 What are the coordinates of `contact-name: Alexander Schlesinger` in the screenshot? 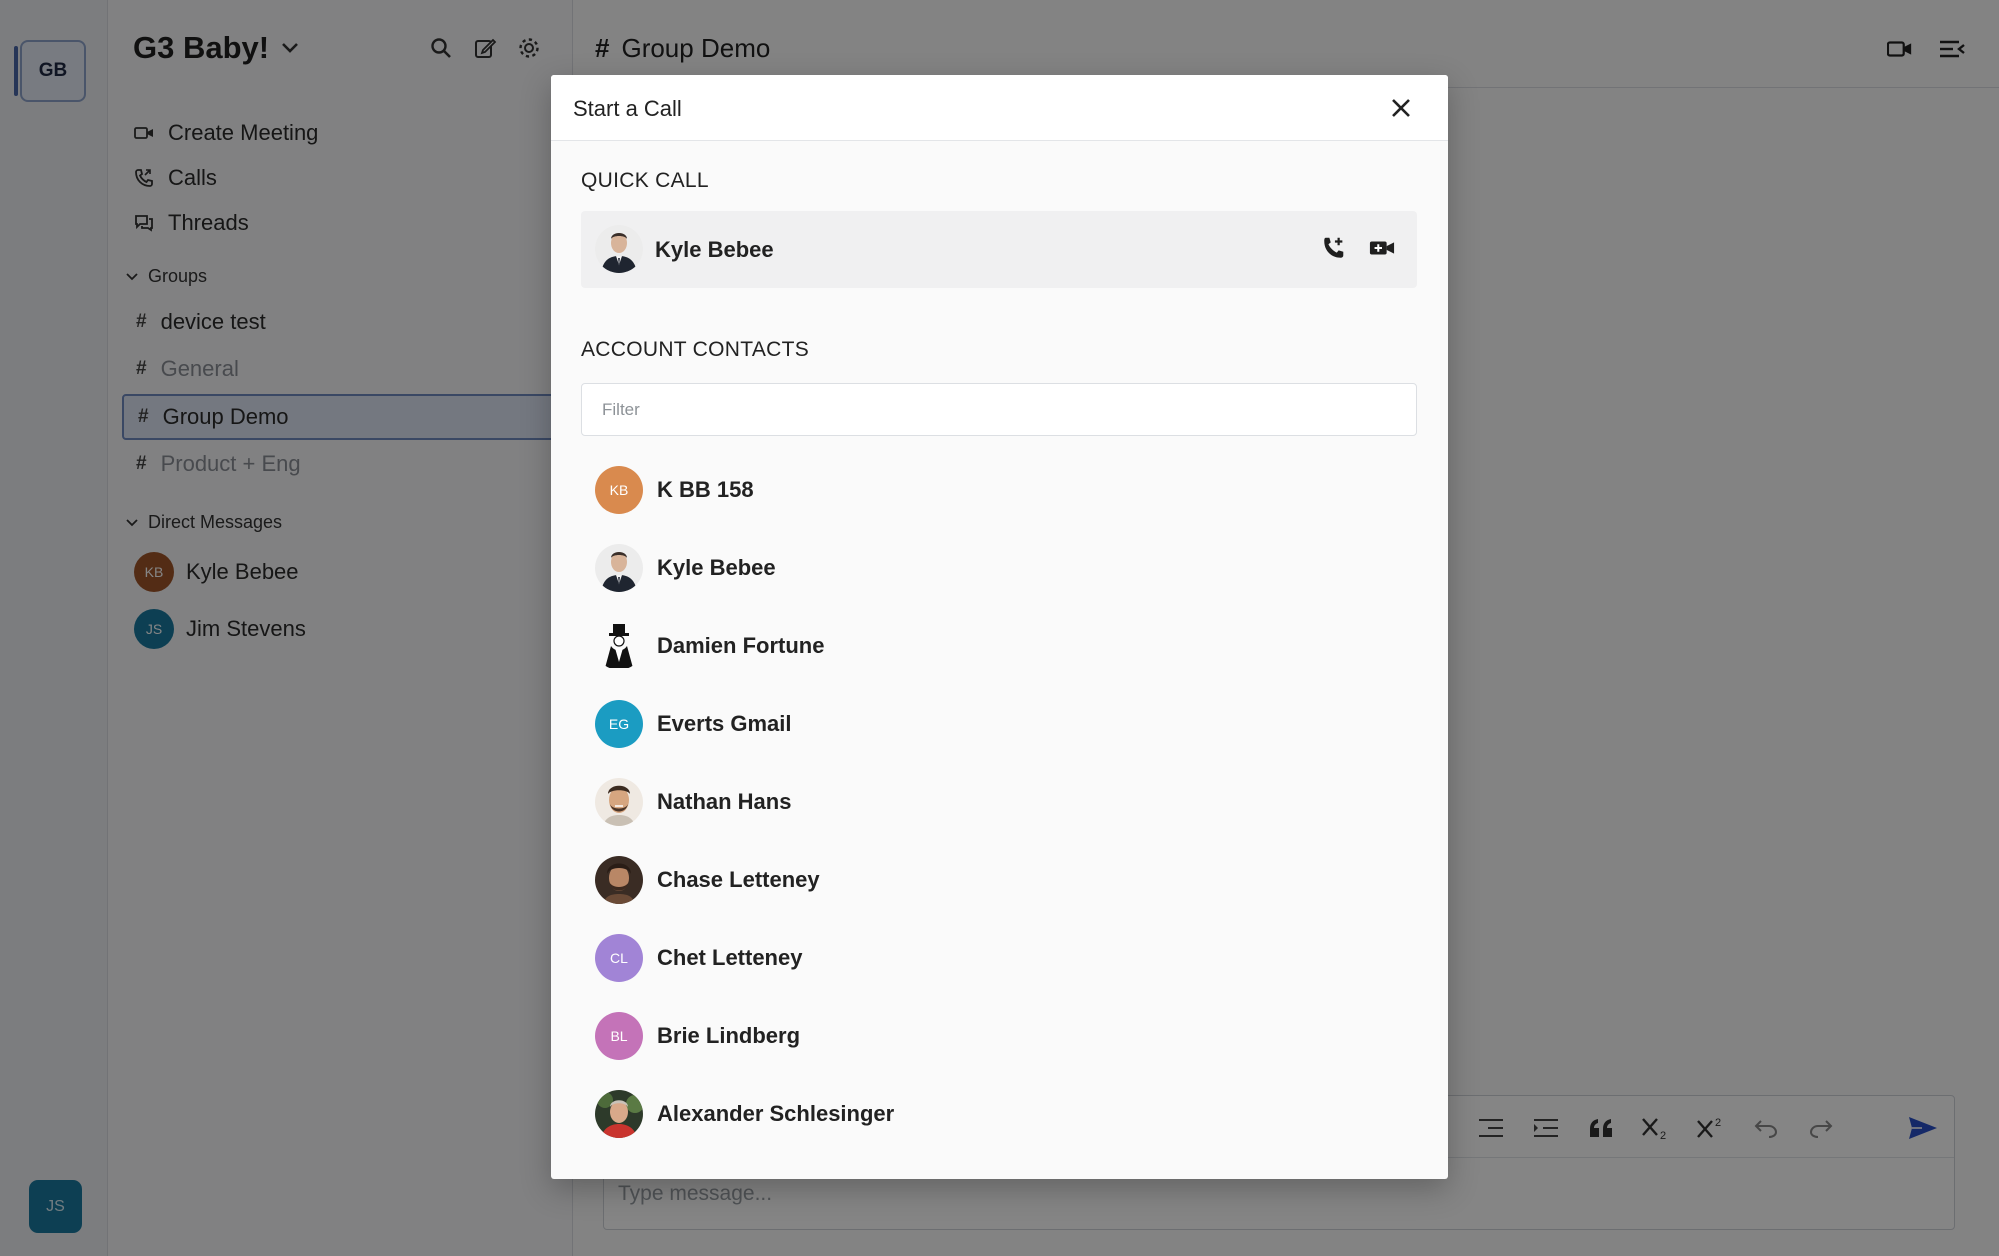 It's located at (776, 1113).